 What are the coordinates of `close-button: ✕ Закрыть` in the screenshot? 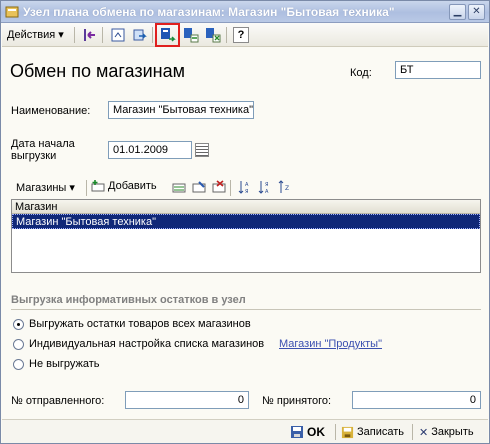 It's located at (446, 432).